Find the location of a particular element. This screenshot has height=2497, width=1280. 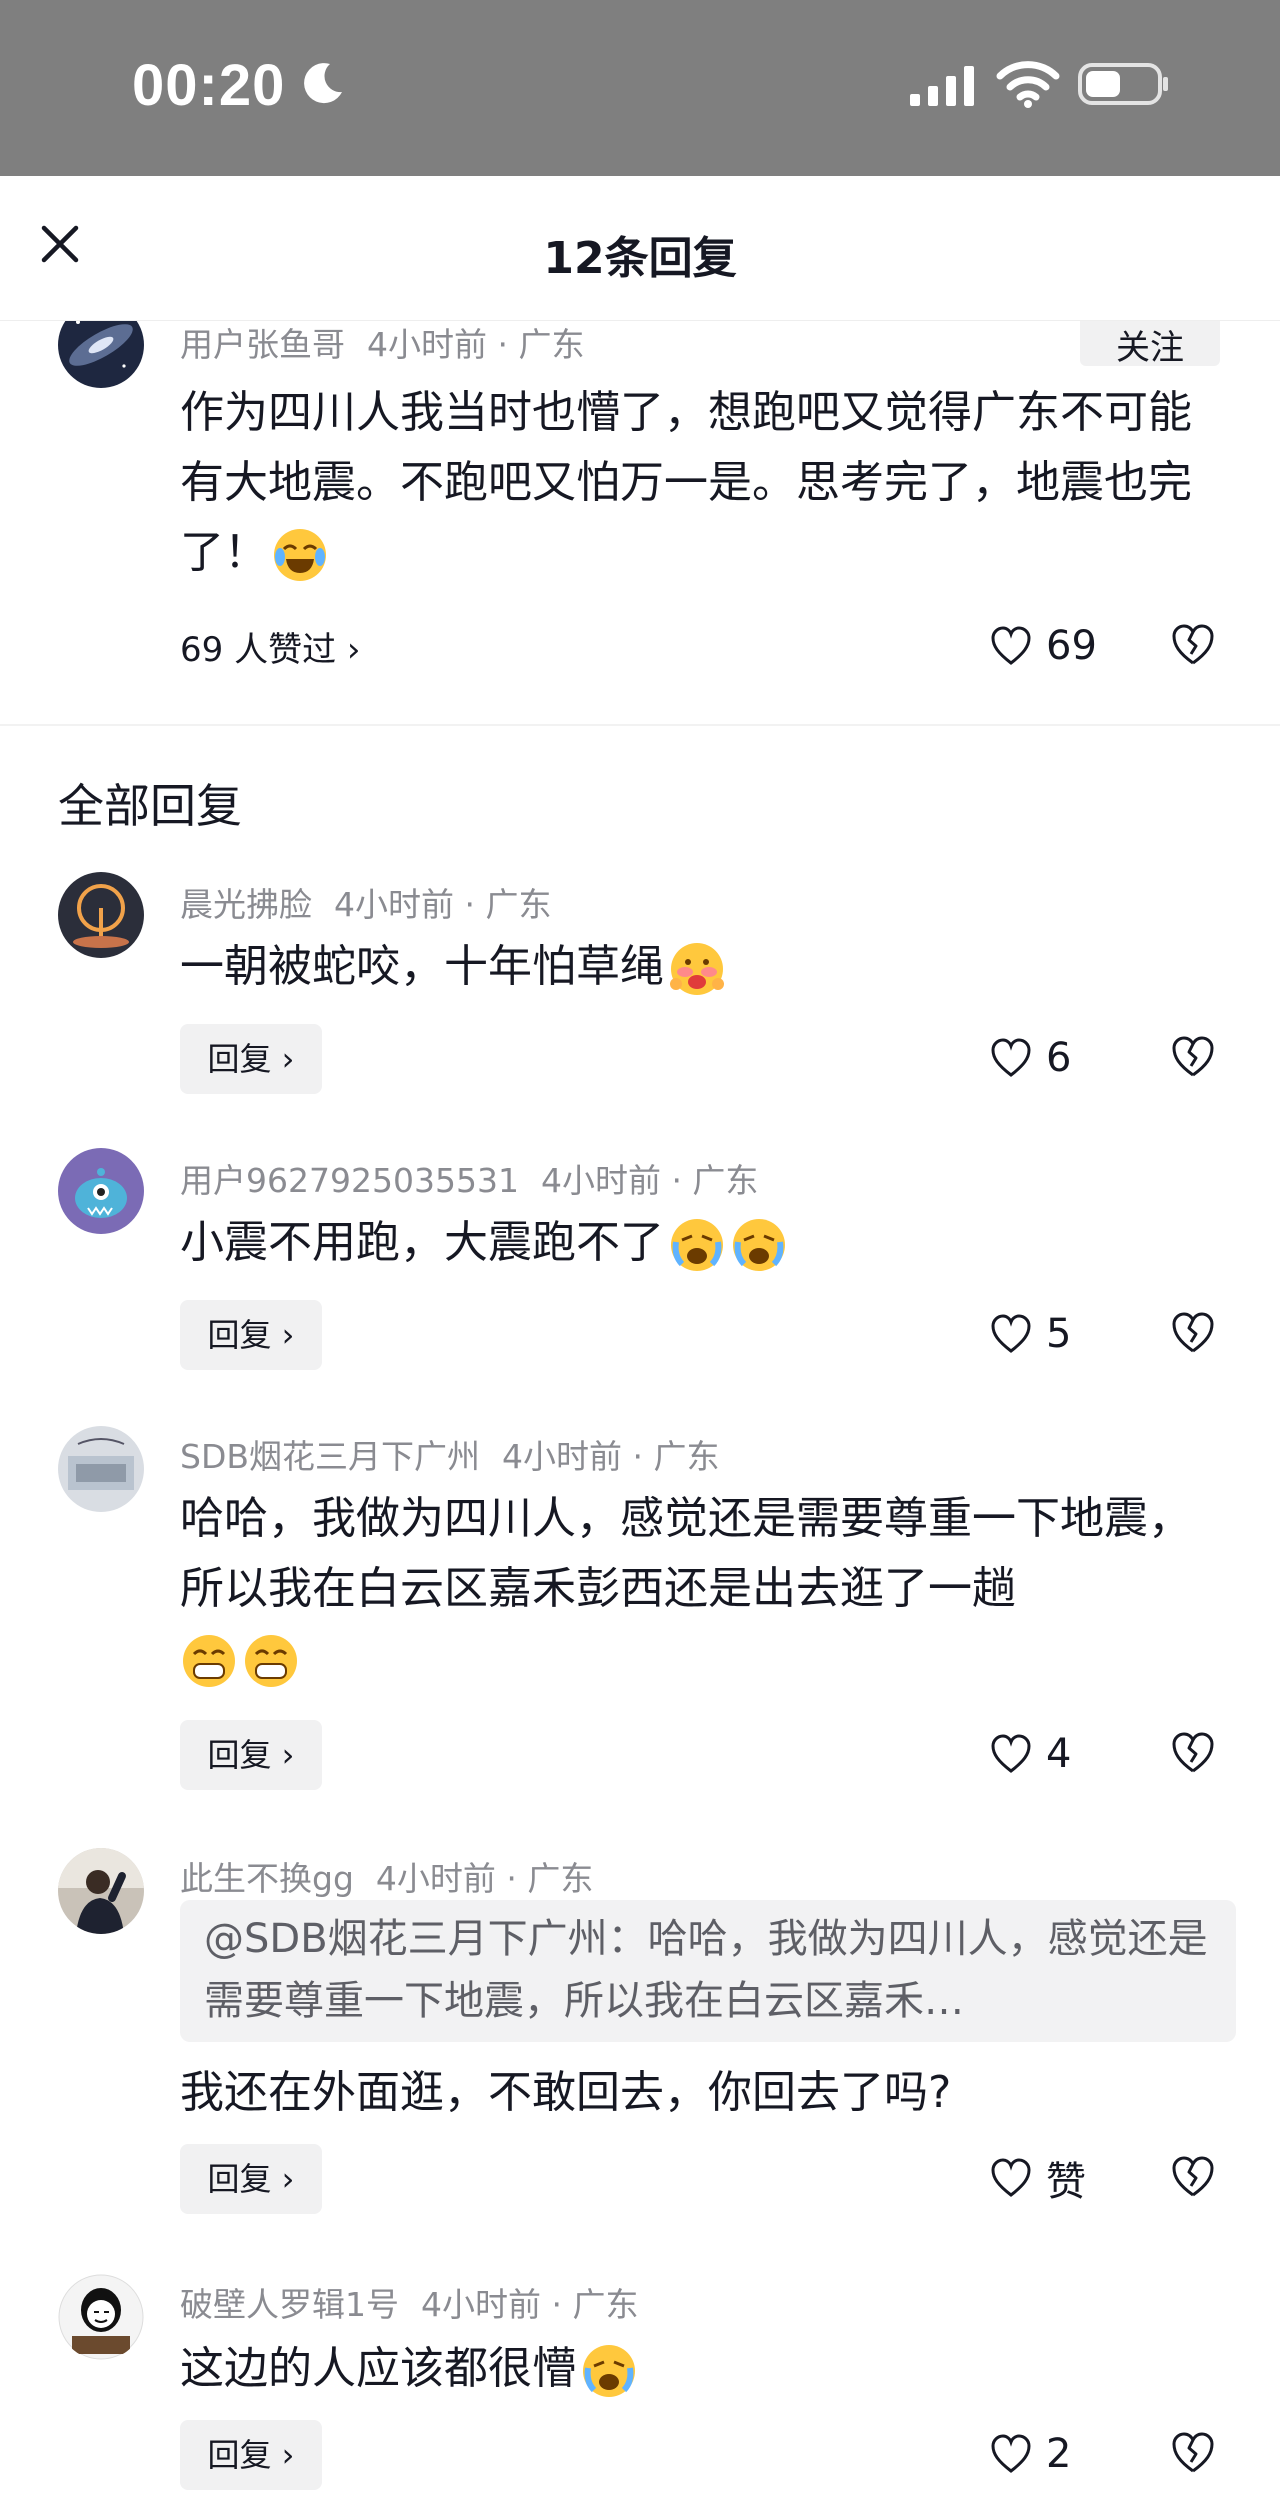

comment-text-content: 一朝被蛇咬，十年怕草绳 is located at coordinates (422, 966).